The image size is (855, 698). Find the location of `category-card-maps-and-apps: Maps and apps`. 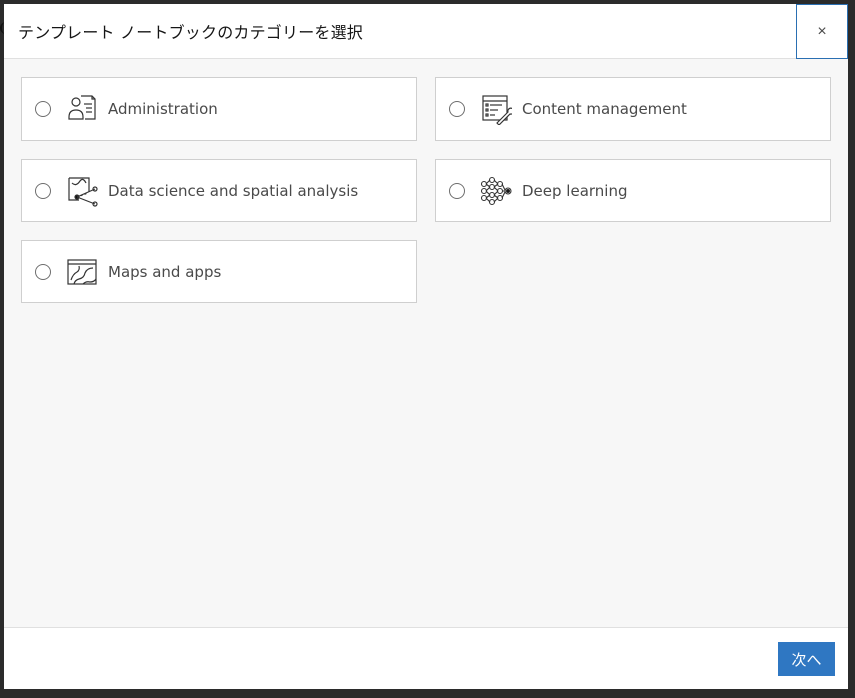

category-card-maps-and-apps: Maps and apps is located at coordinates (219, 271).